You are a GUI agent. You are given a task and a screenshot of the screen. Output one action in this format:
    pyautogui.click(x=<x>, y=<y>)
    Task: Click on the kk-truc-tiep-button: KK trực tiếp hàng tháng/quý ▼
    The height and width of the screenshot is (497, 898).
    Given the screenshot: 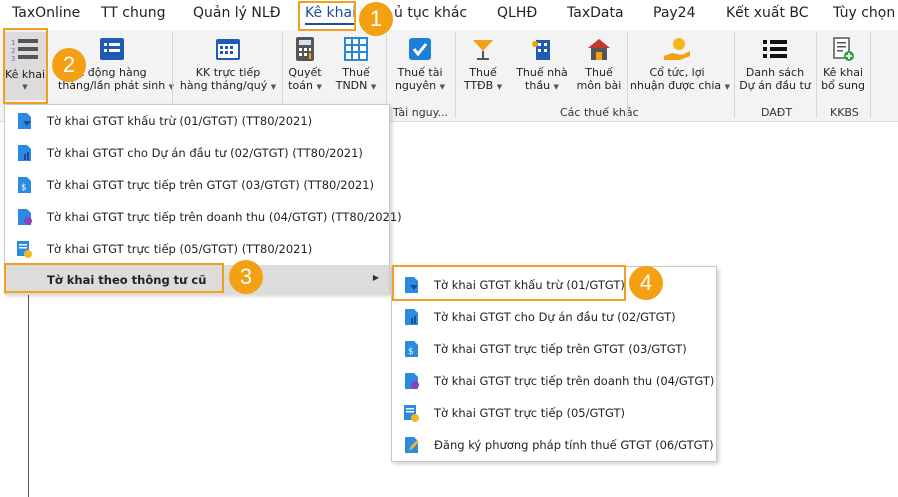 What is the action you would take?
    pyautogui.click(x=228, y=67)
    